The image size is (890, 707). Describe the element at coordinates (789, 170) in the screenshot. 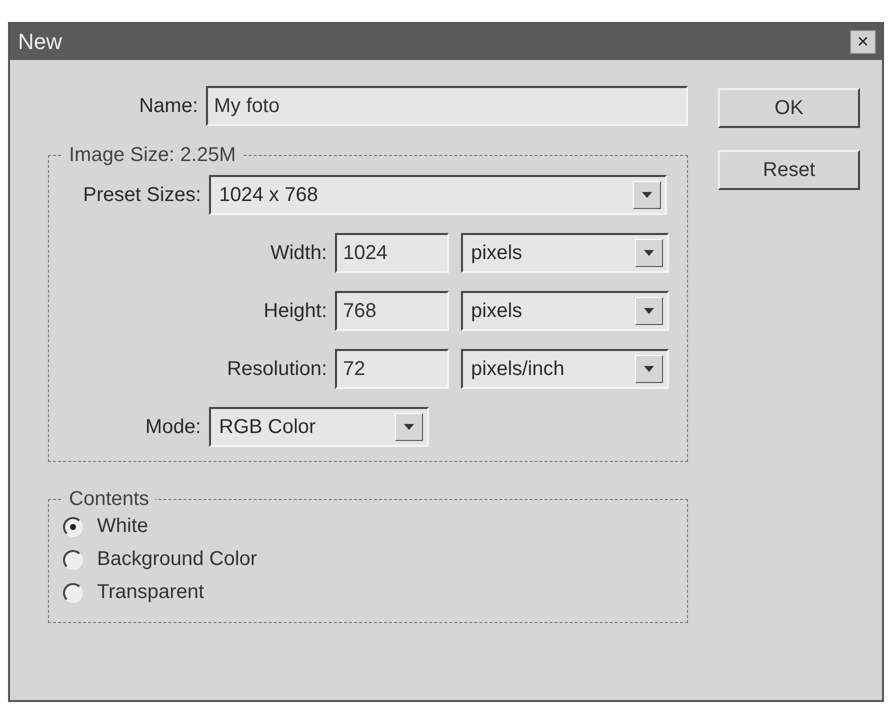

I see `dialog-button: Reset` at that location.